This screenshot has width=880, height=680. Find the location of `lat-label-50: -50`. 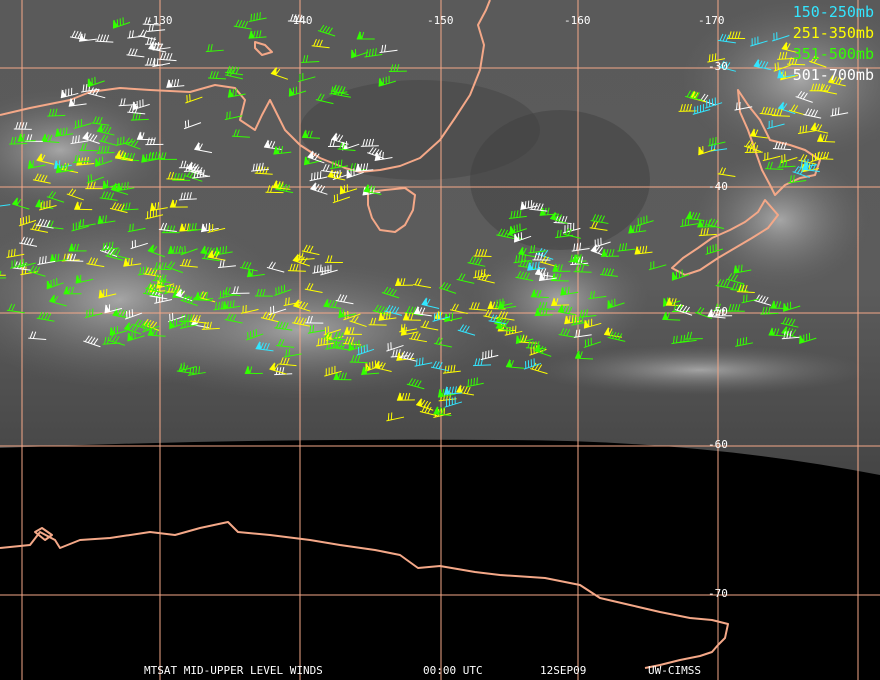

lat-label-50: -50 is located at coordinates (718, 311).